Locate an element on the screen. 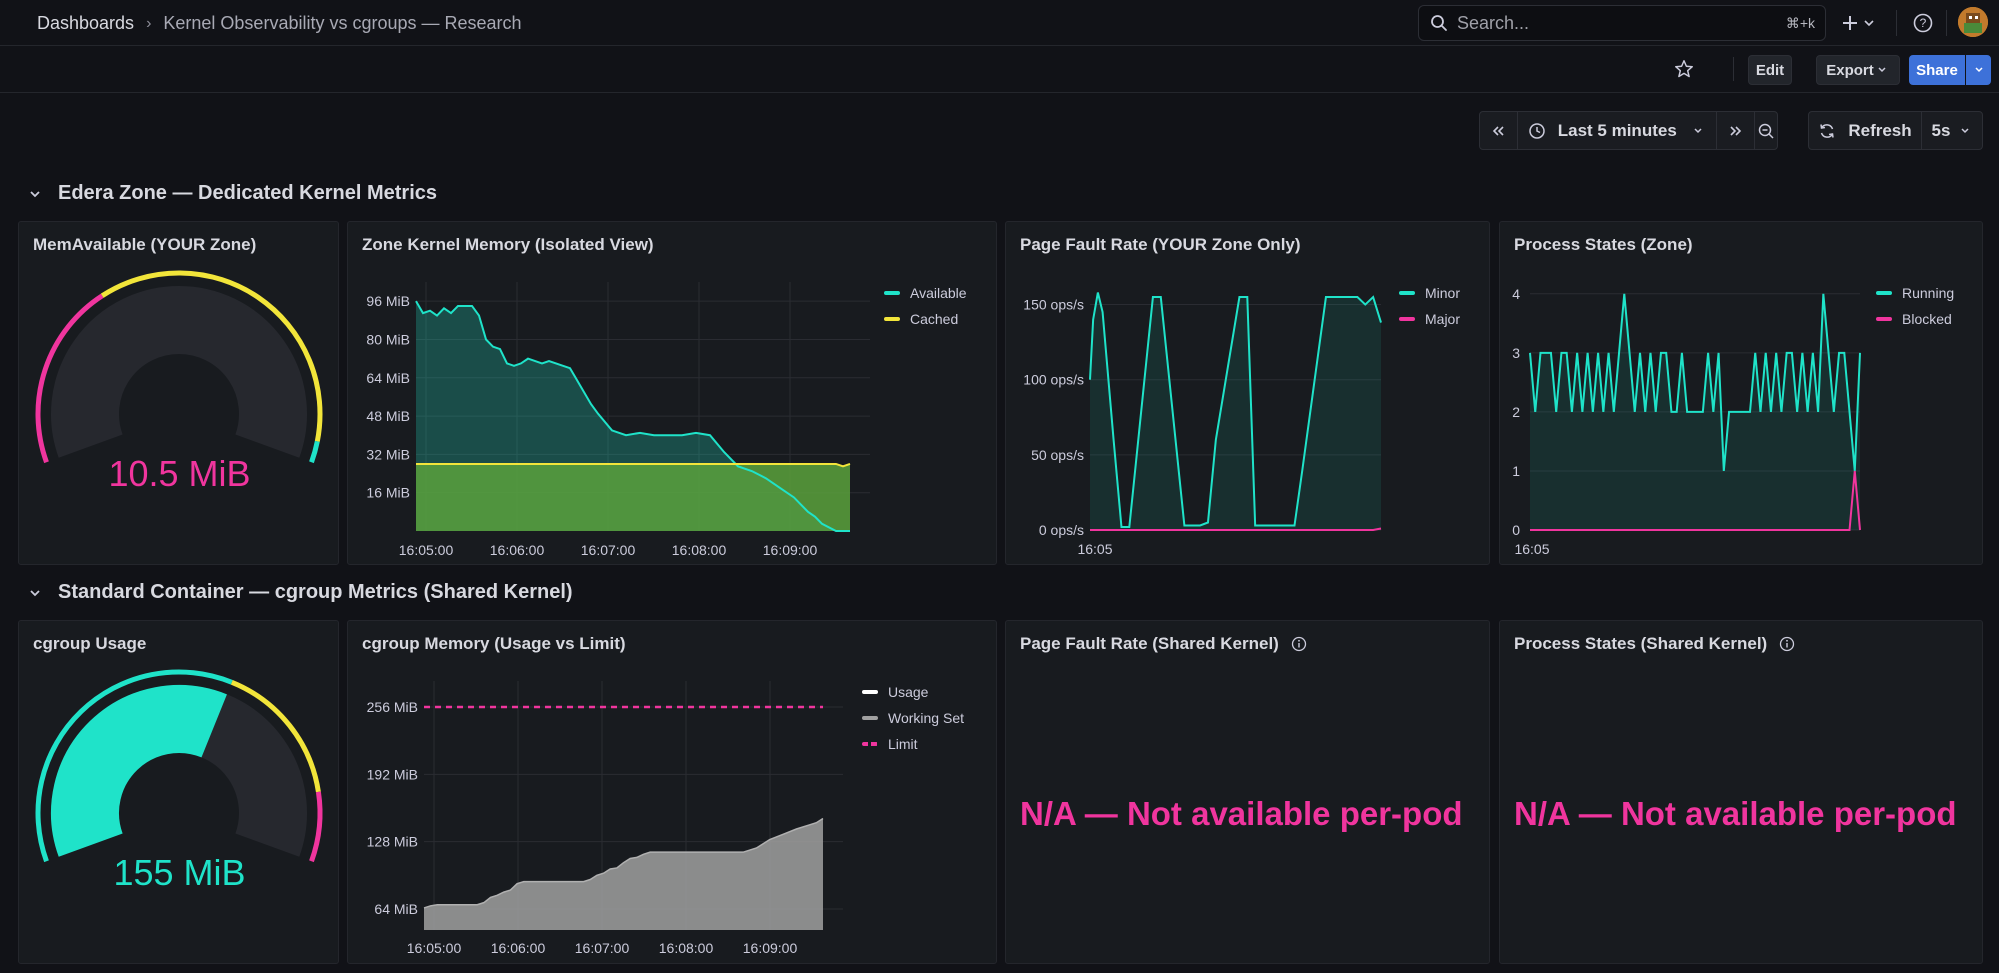 The image size is (1999, 973). legend-item-working-set: Working Set is located at coordinates (913, 718).